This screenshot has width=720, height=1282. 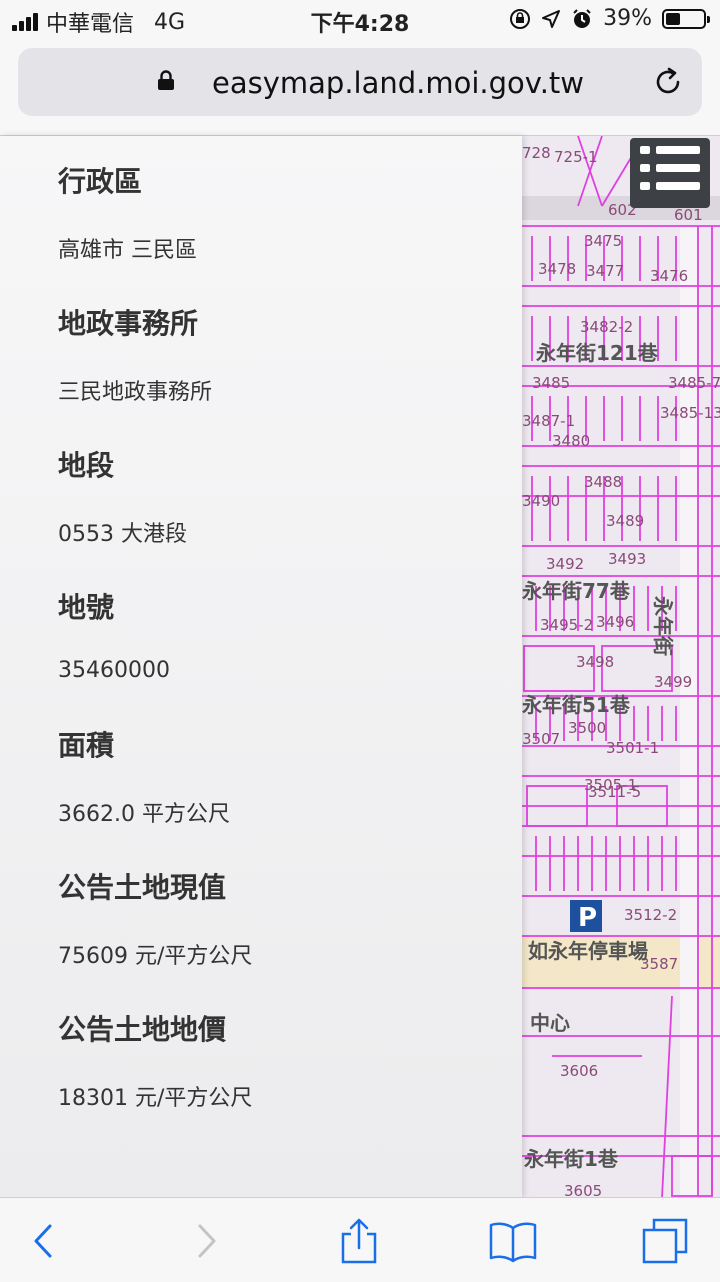 What do you see at coordinates (127, 212) in the screenshot?
I see `field-district: 行政區 高雄市 三民區` at bounding box center [127, 212].